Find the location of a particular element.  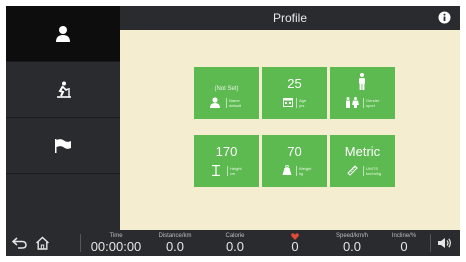

tile-height: 170 Height cm is located at coordinates (226, 161).